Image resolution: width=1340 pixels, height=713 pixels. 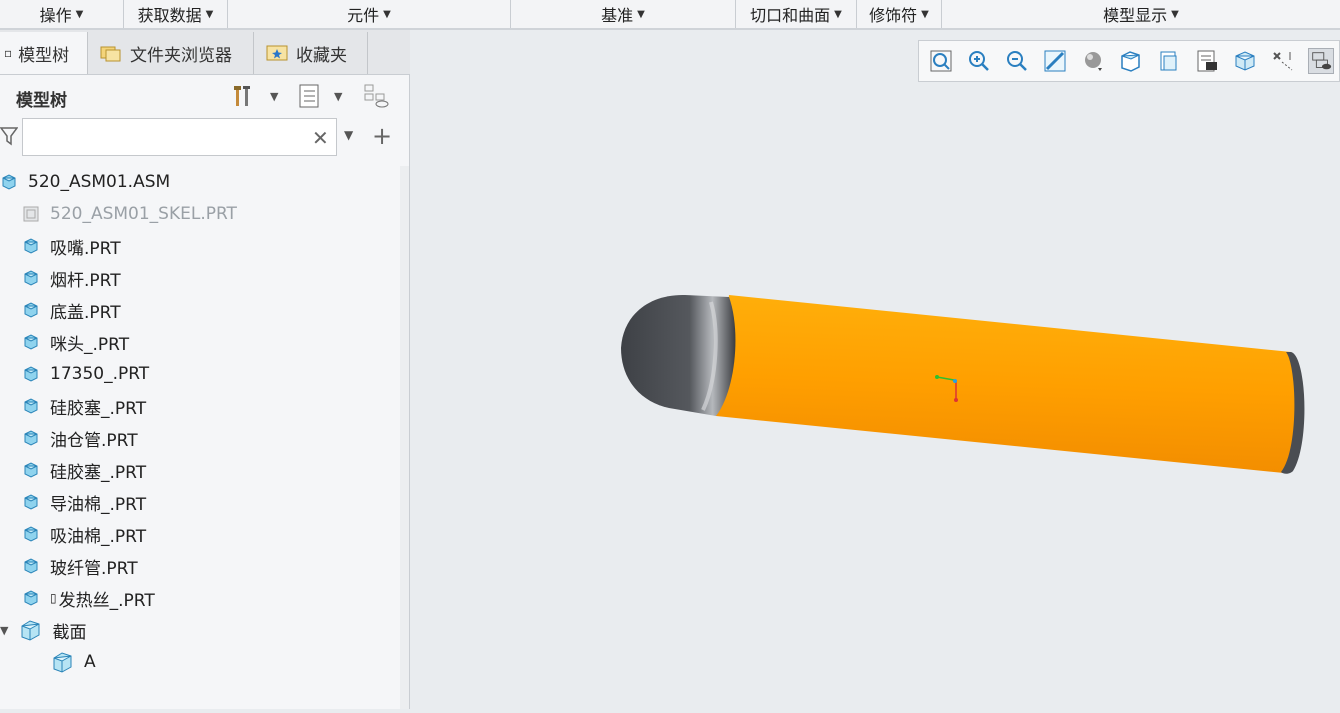 I want to click on tab-model-tree: ▫ 模型树, so click(x=44, y=53).